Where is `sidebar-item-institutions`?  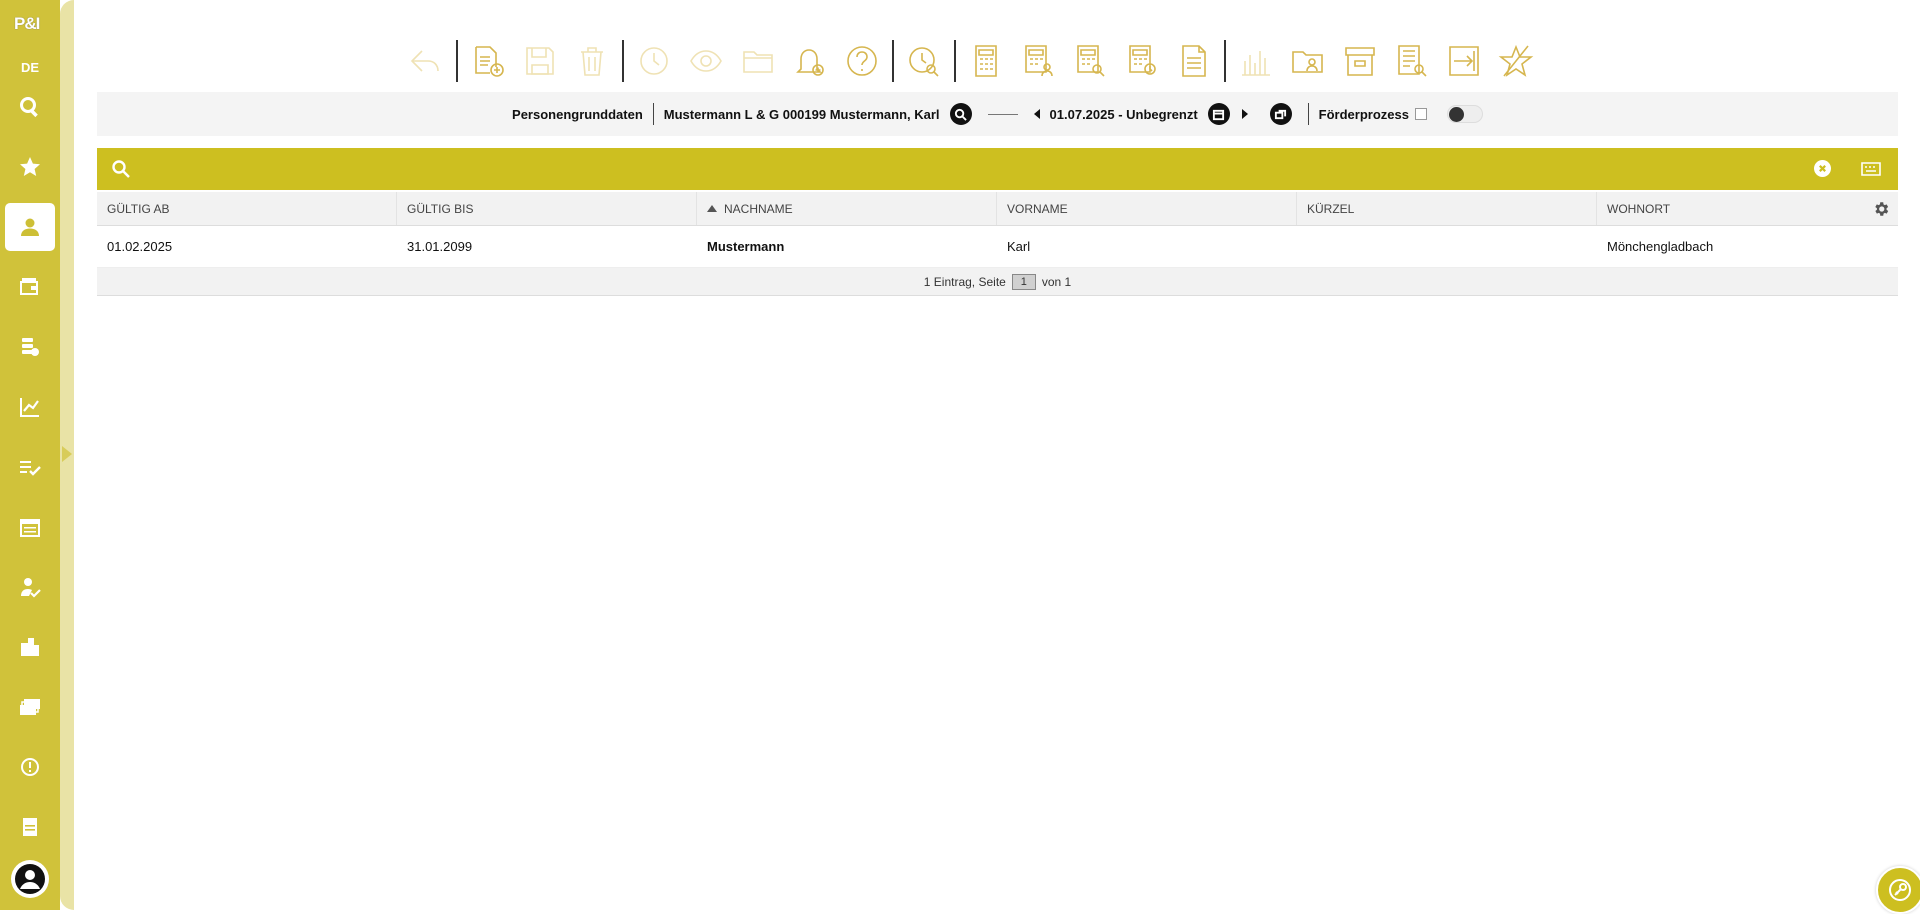
sidebar-item-institutions is located at coordinates (30, 647).